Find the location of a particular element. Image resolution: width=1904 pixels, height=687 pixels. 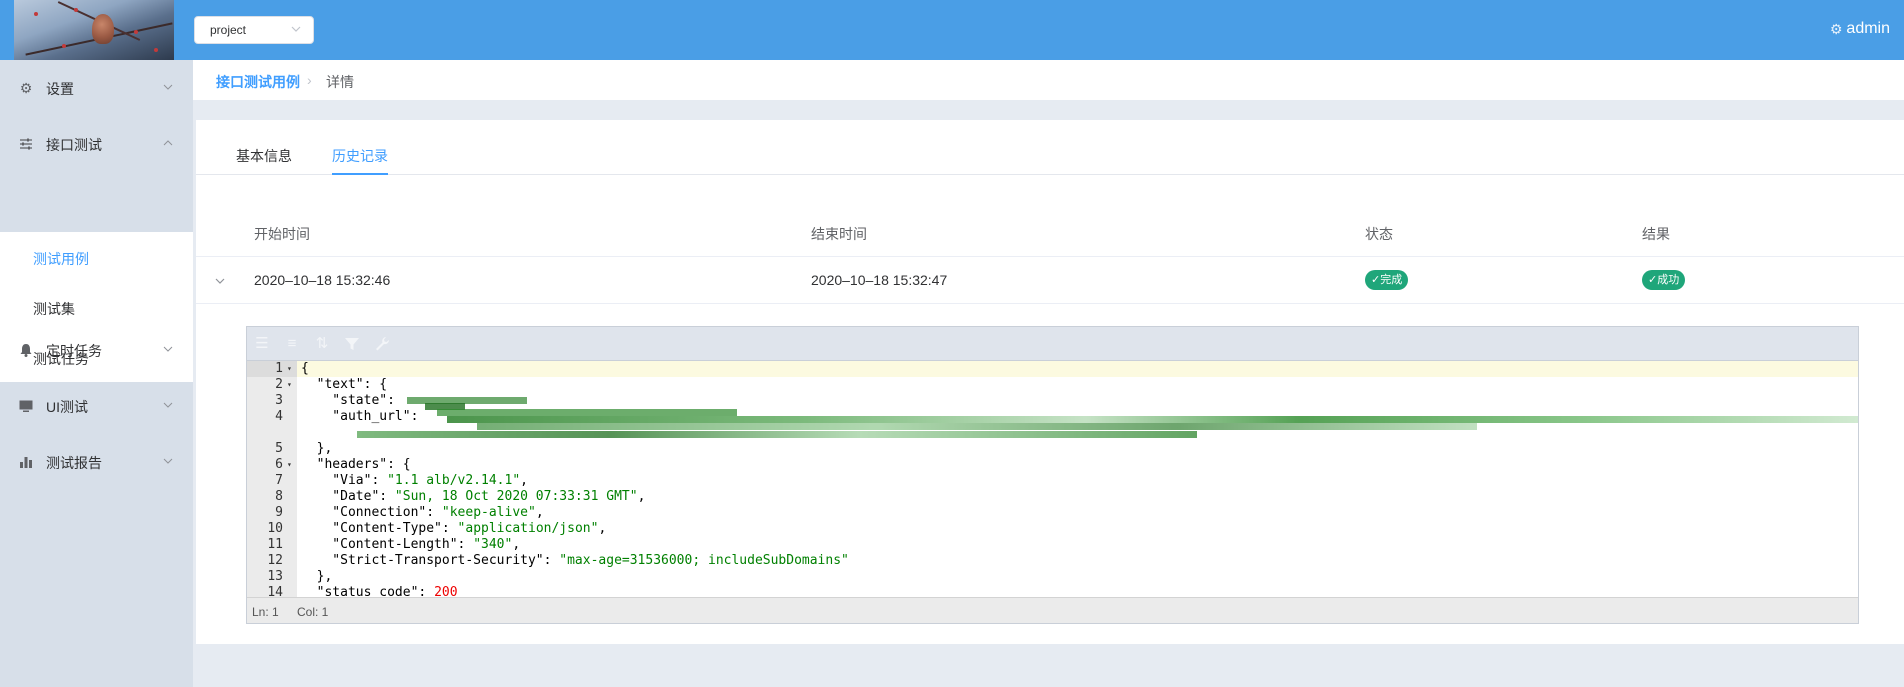

code-line: 13 }, is located at coordinates (300, 576).